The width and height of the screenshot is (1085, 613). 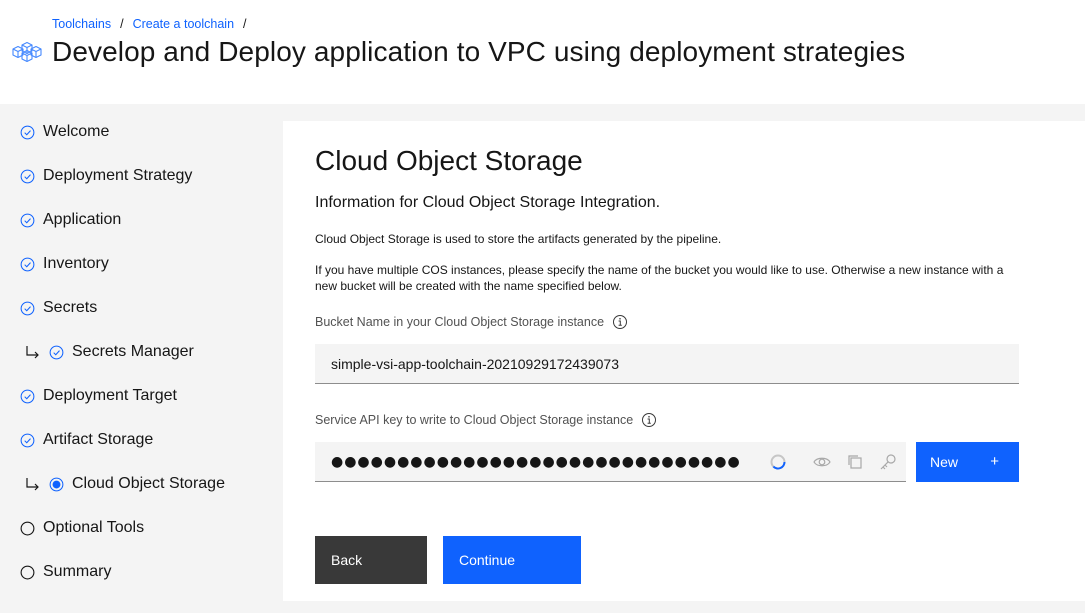 I want to click on step-label: Secrets Manager, so click(x=133, y=351).